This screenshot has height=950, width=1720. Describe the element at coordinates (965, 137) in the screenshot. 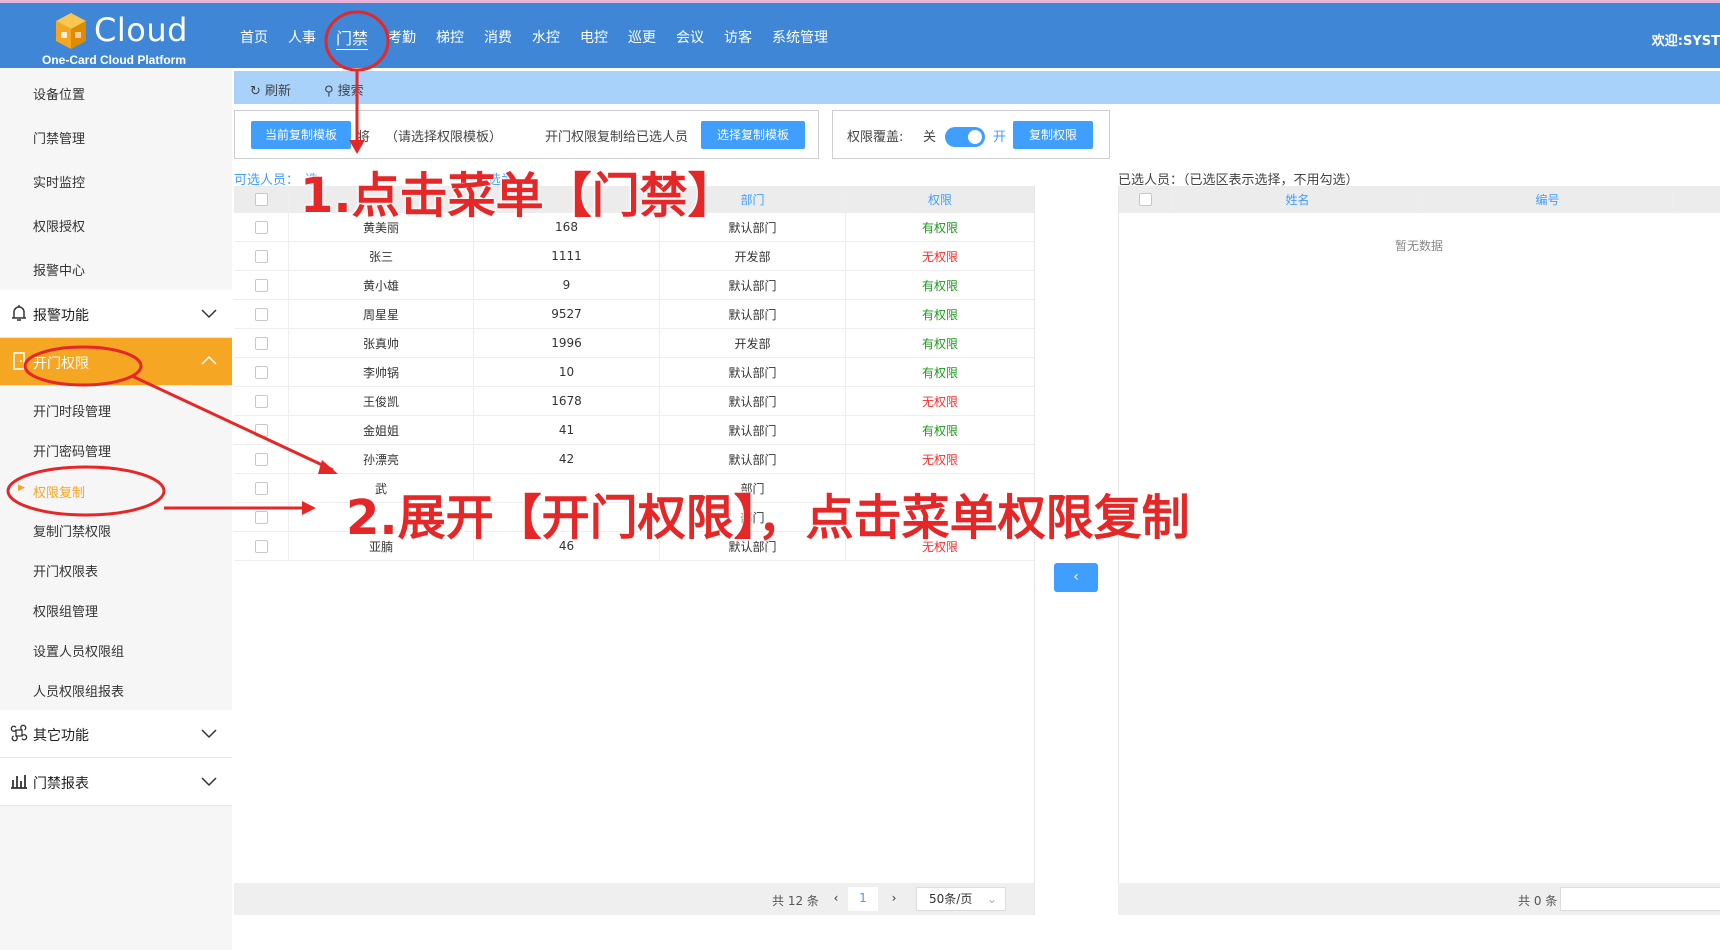

I see `override-switch` at that location.